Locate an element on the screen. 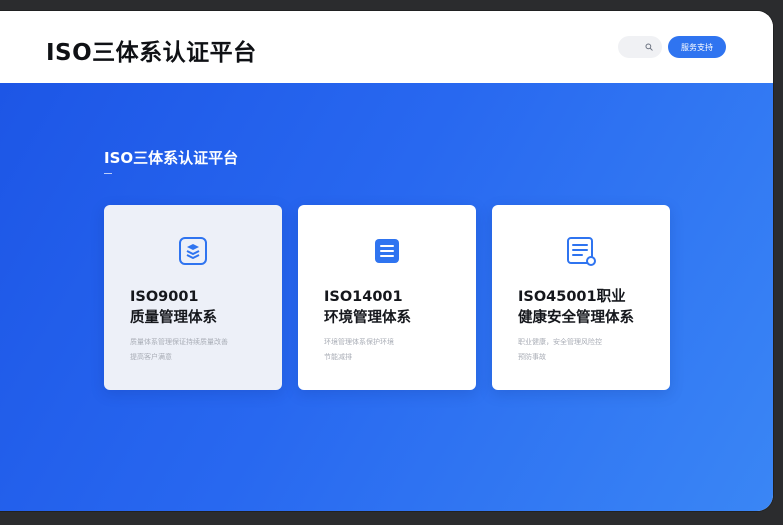 The height and width of the screenshot is (525, 783). top-header: ISO三体系认证平台 服务支持 is located at coordinates (386, 47).